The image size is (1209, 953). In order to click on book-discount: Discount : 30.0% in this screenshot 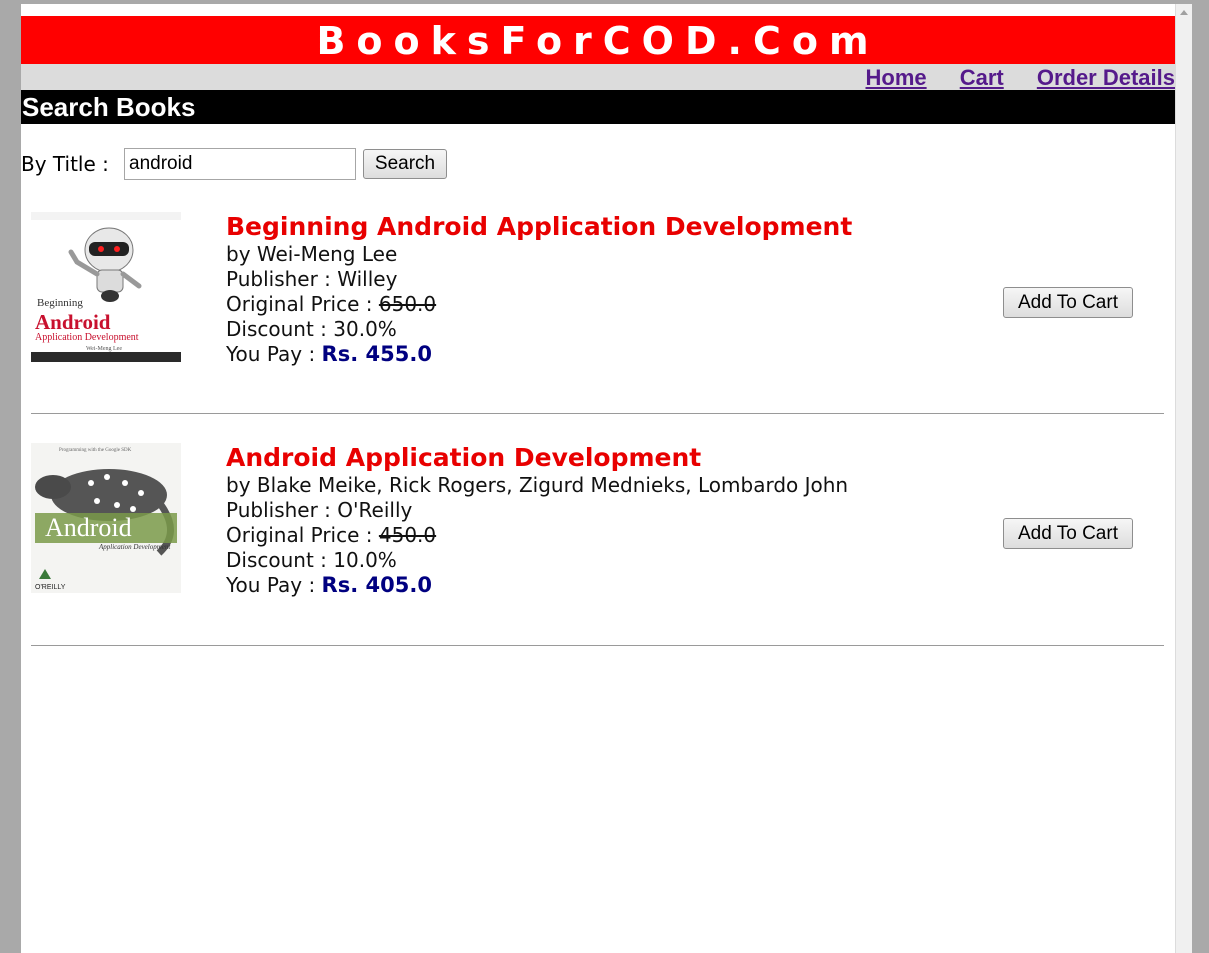, I will do `click(311, 329)`.